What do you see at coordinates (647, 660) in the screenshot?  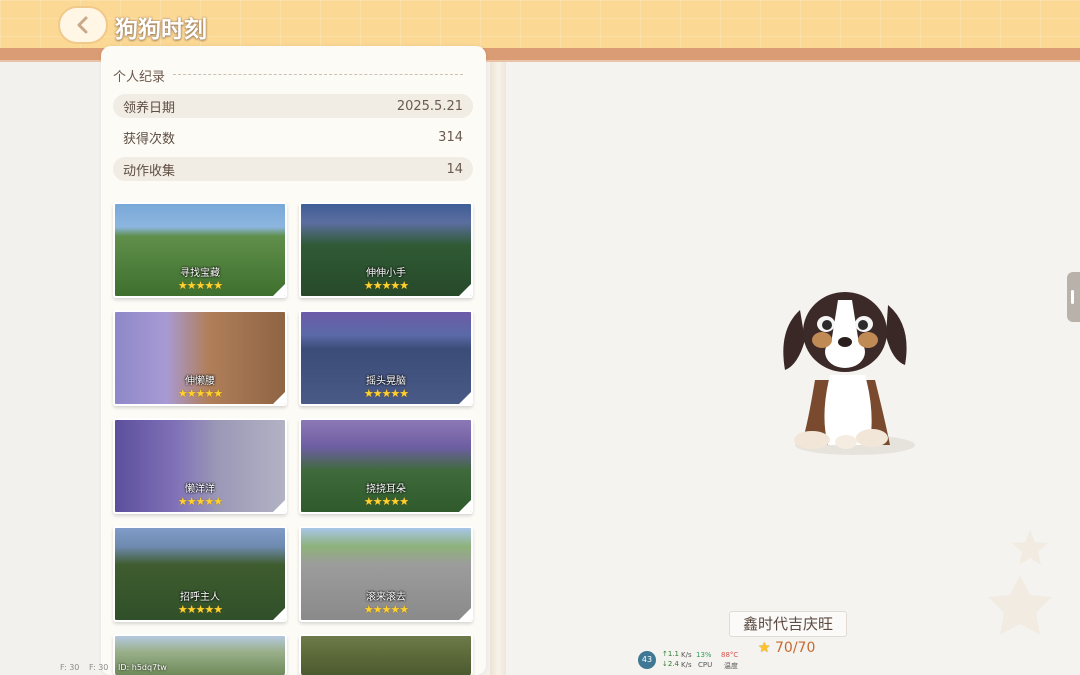 I see `perf-badge: 43` at bounding box center [647, 660].